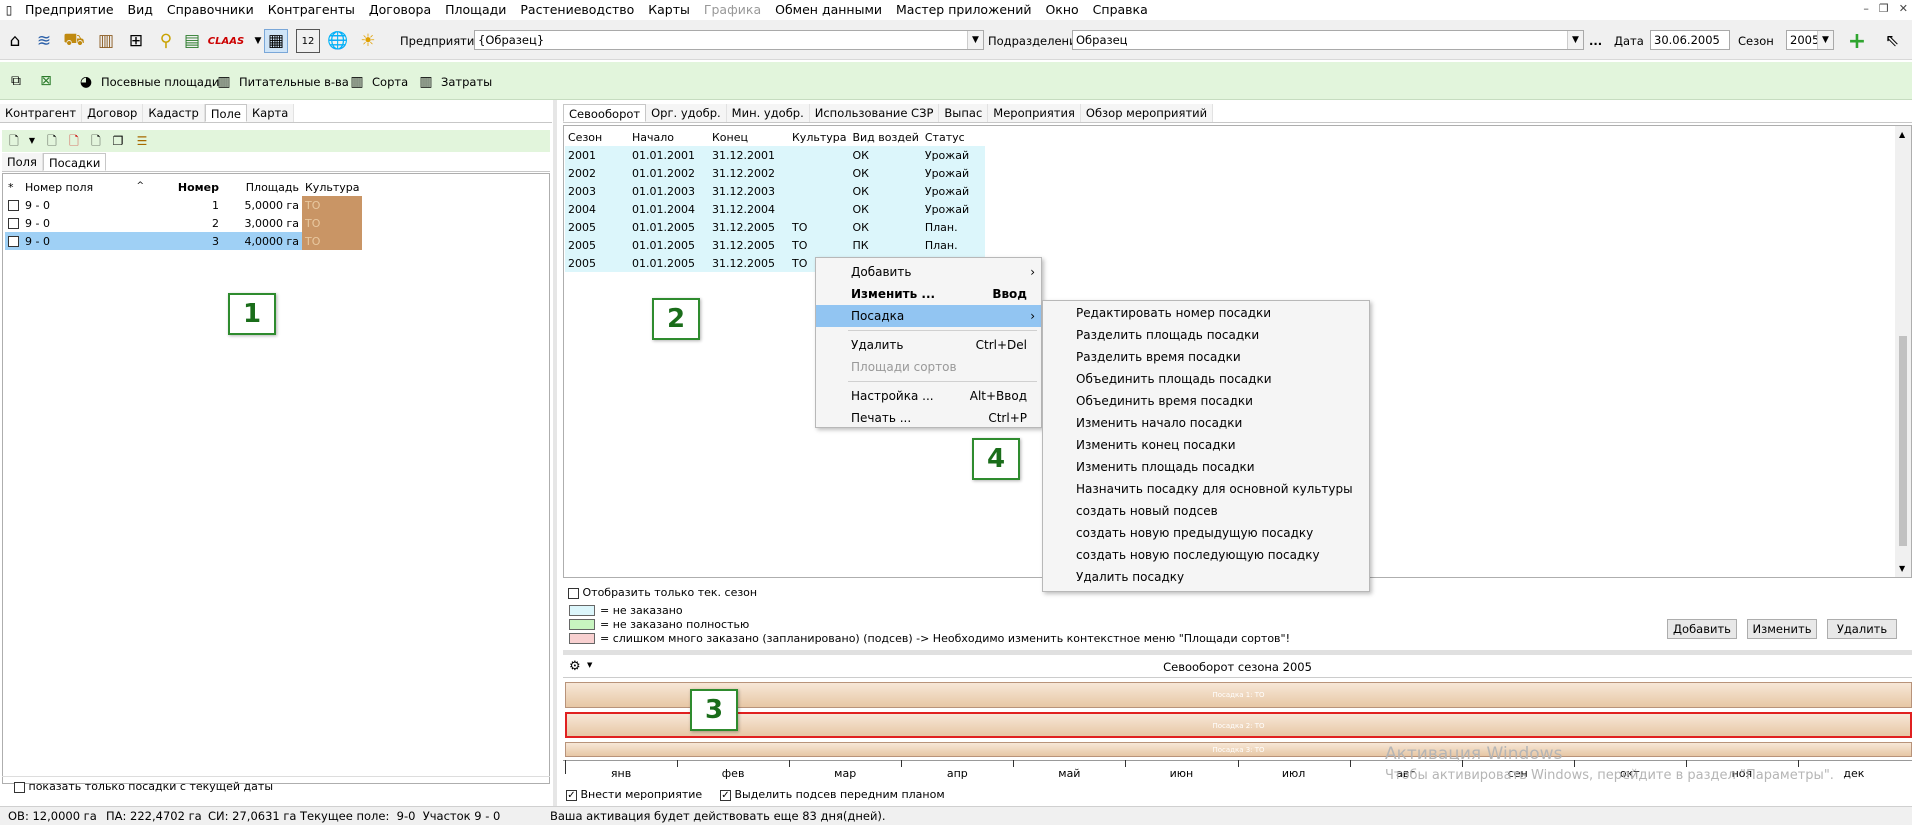  What do you see at coordinates (1884, 8) in the screenshot?
I see `restore-icon: ❐` at bounding box center [1884, 8].